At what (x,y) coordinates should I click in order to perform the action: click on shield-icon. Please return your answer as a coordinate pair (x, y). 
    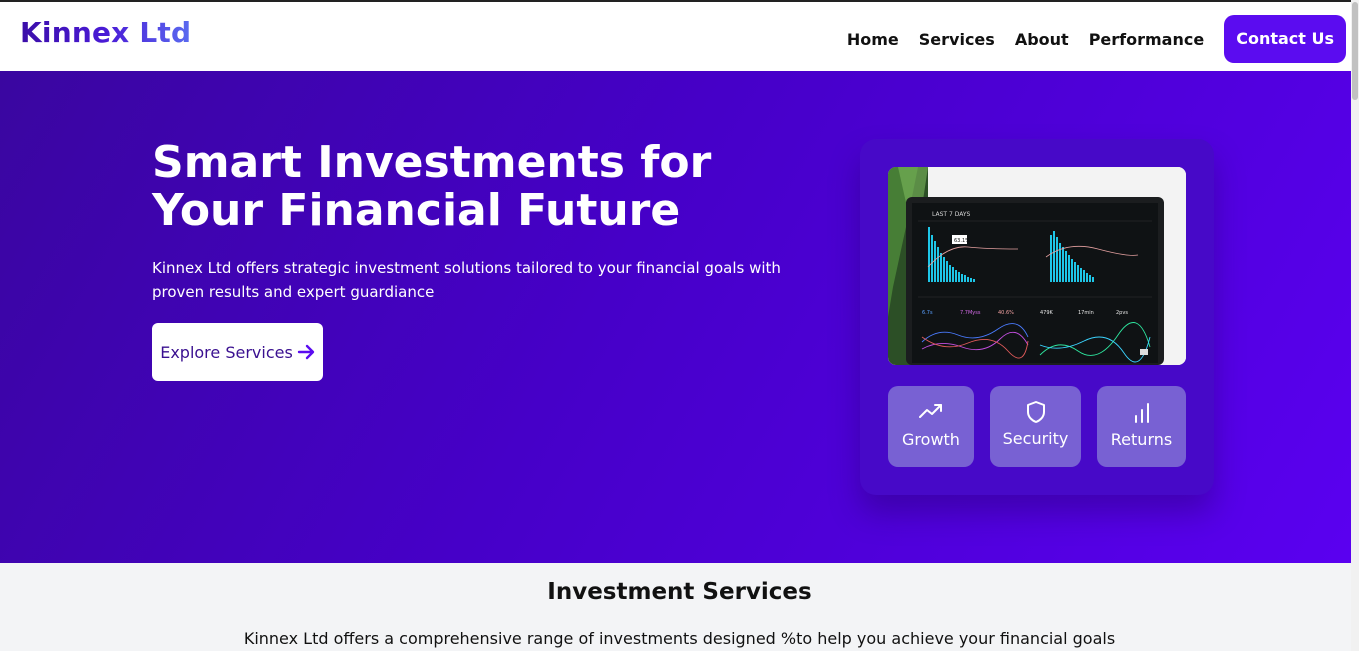
    Looking at the image, I should click on (1035, 412).